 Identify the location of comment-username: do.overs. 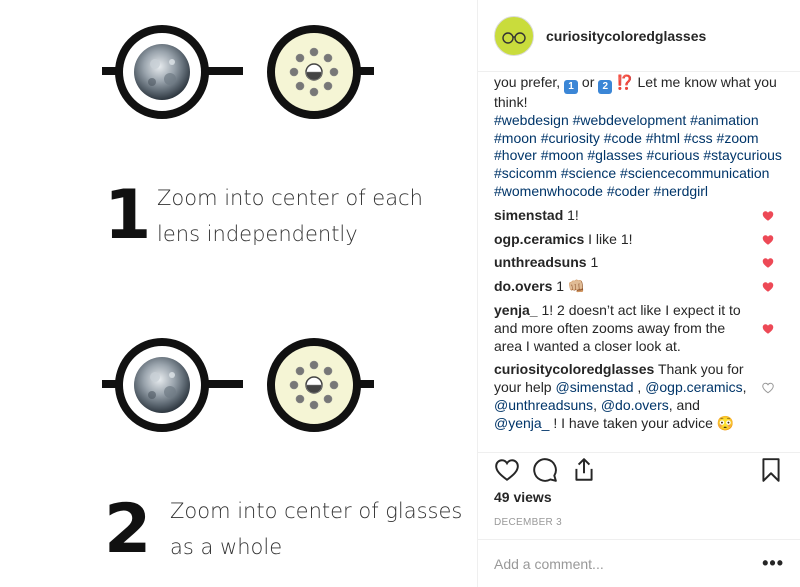
(523, 286).